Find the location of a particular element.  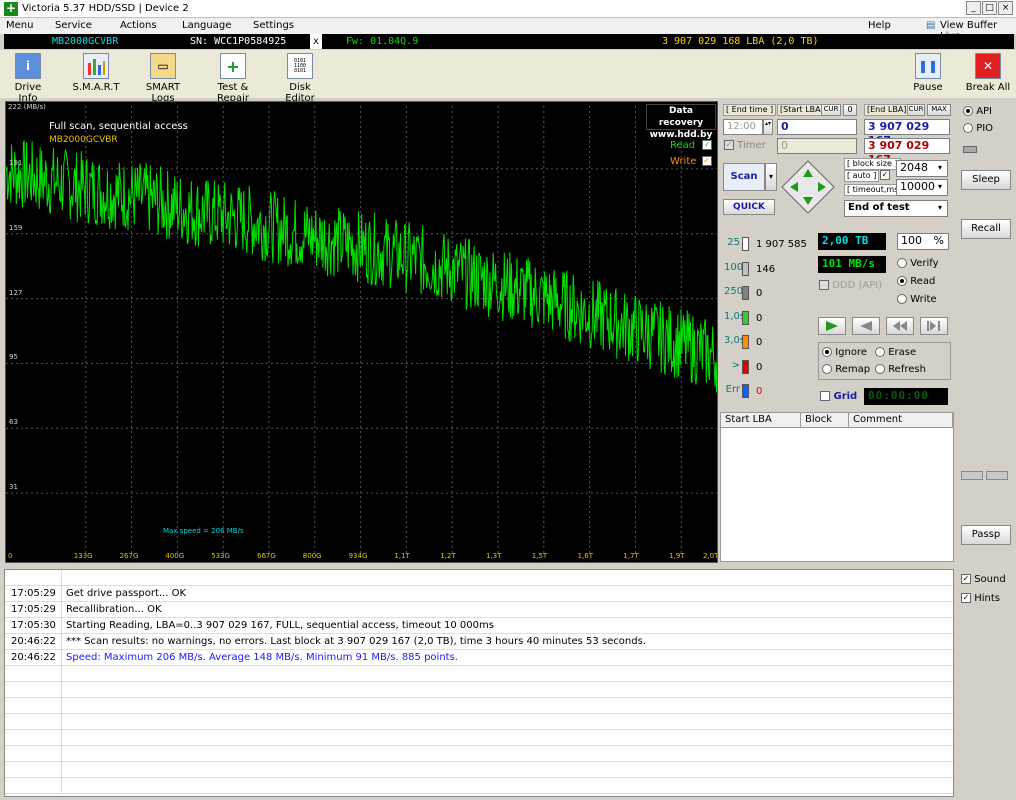

minimize-button: _ is located at coordinates (973, 8).